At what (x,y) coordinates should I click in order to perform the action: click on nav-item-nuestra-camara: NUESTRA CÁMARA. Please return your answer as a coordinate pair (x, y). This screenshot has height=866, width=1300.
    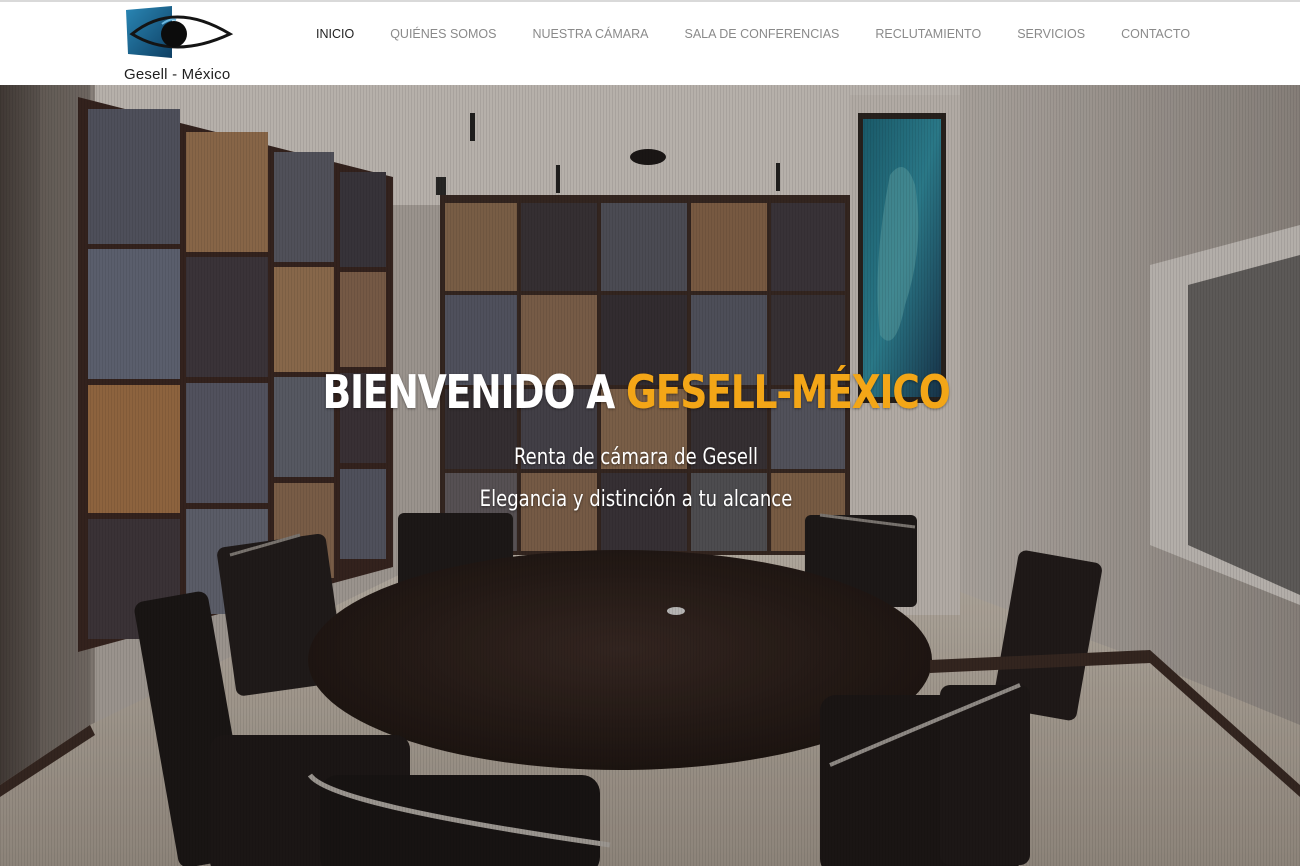
    Looking at the image, I should click on (590, 34).